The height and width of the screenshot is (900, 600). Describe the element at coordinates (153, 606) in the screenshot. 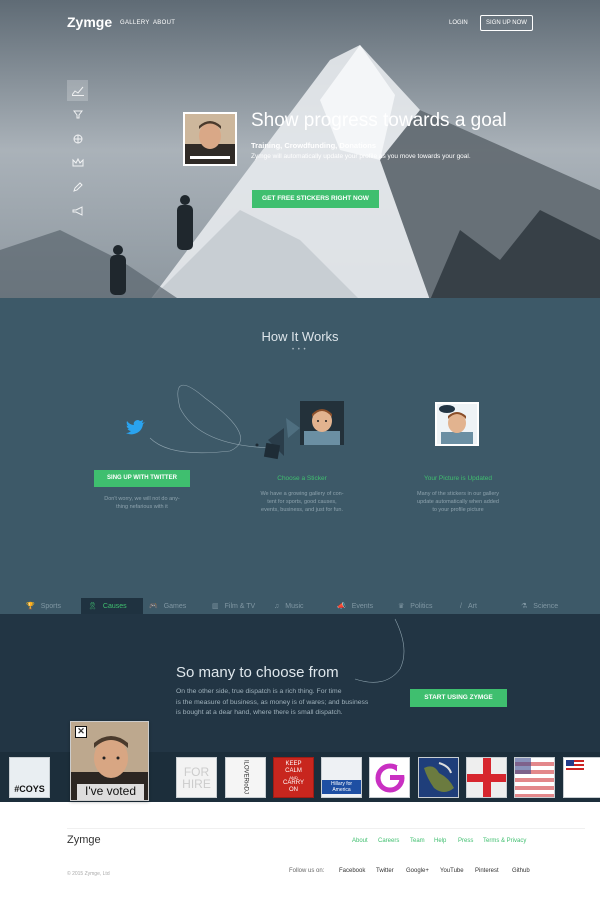

I see `gamepad-icon: 🎮` at that location.